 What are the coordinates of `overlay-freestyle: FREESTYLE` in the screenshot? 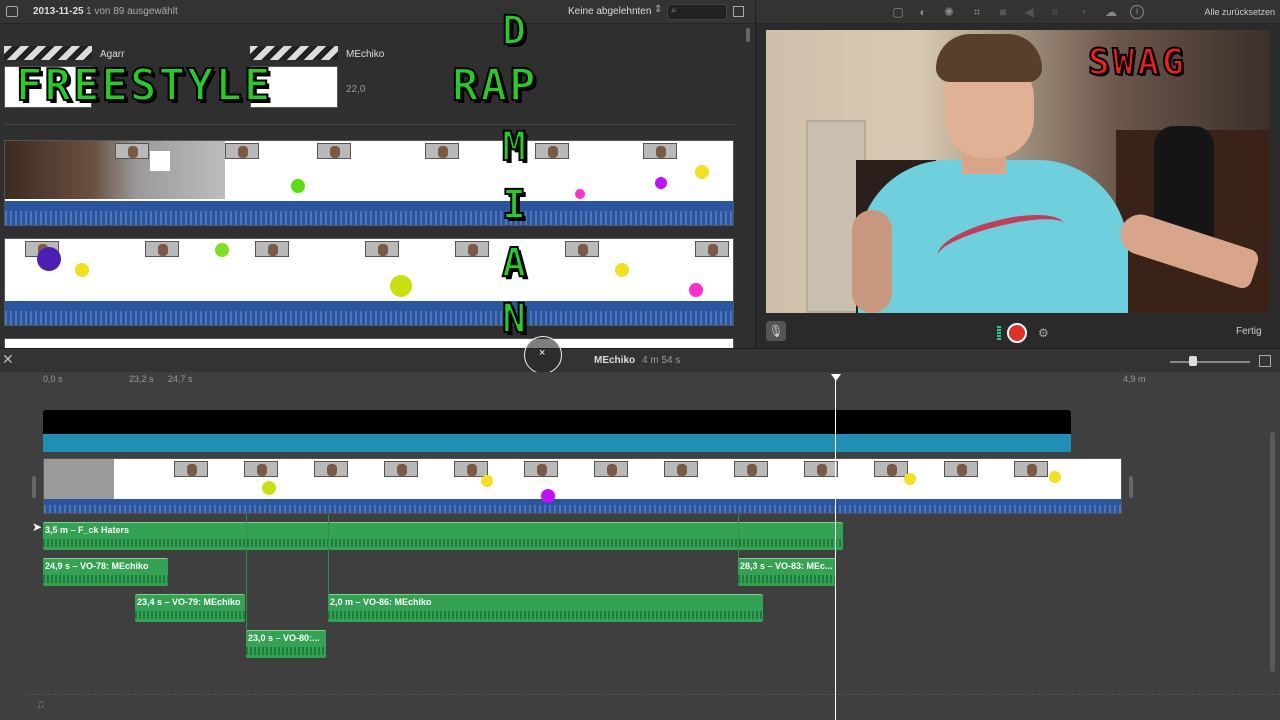 It's located at (144, 85).